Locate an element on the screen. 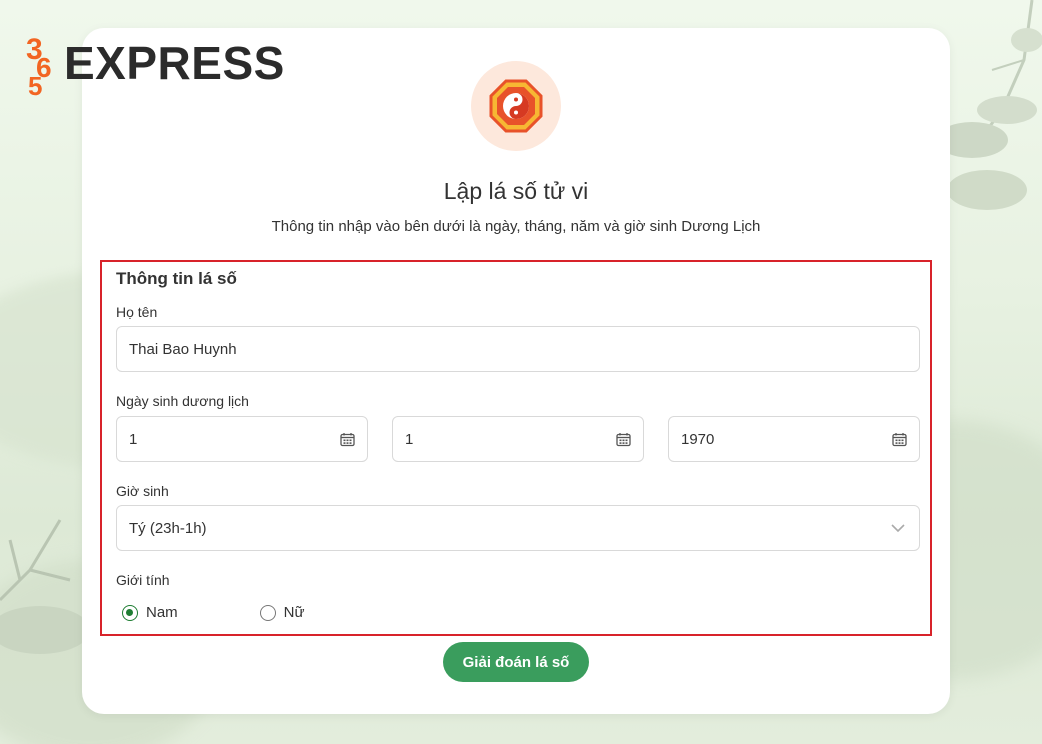  site-logo: 3 6 5 EXPRESS is located at coordinates (154, 63).